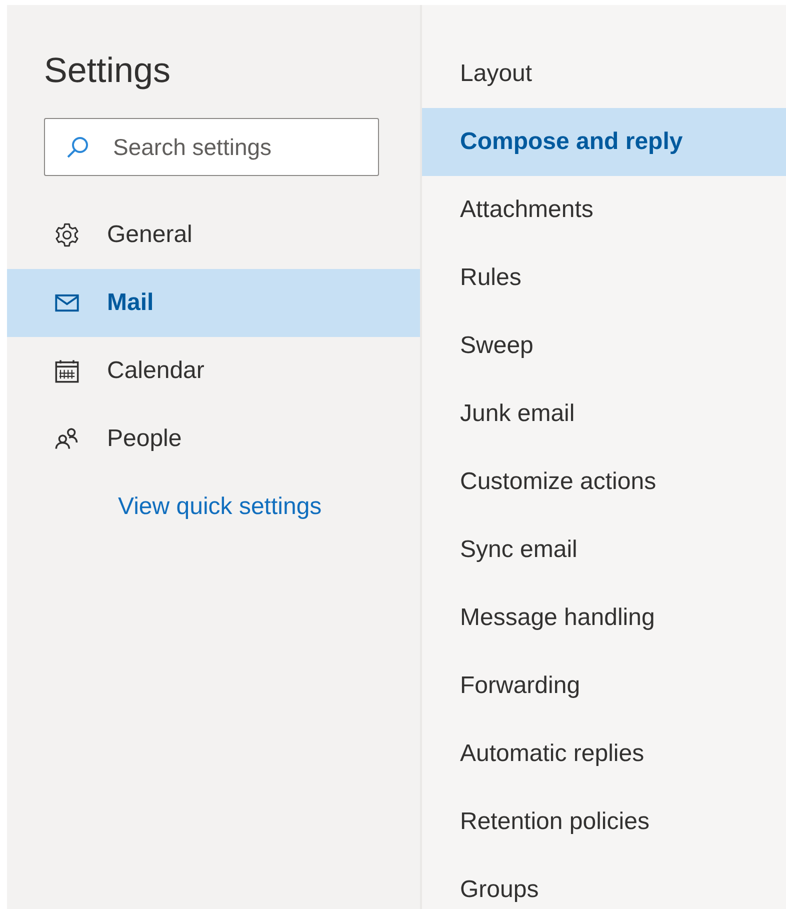  What do you see at coordinates (213, 235) in the screenshot?
I see `nav-item: General` at bounding box center [213, 235].